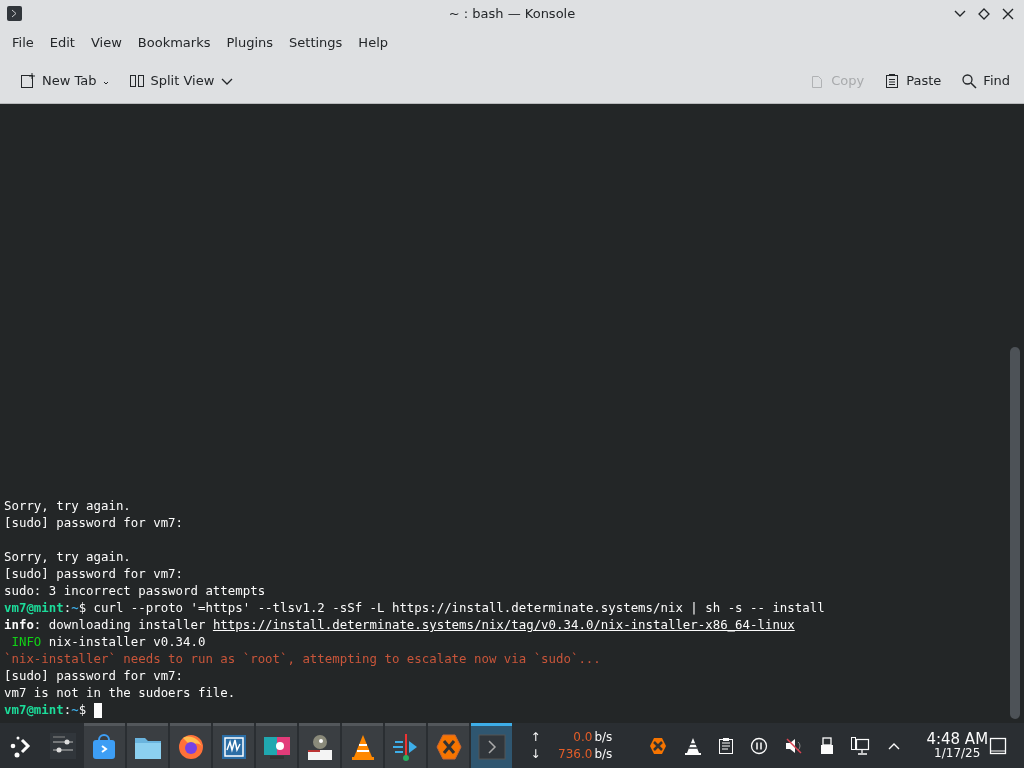 The width and height of the screenshot is (1024, 768). Describe the element at coordinates (106, 43) in the screenshot. I see `menu-item: View` at that location.